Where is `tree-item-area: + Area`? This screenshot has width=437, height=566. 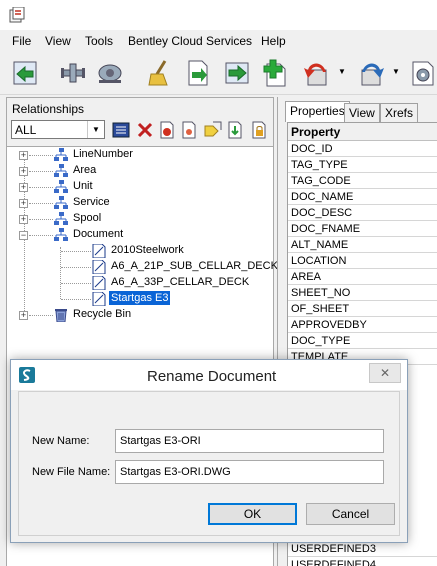
tree-item-area: + Area is located at coordinates (140, 171).